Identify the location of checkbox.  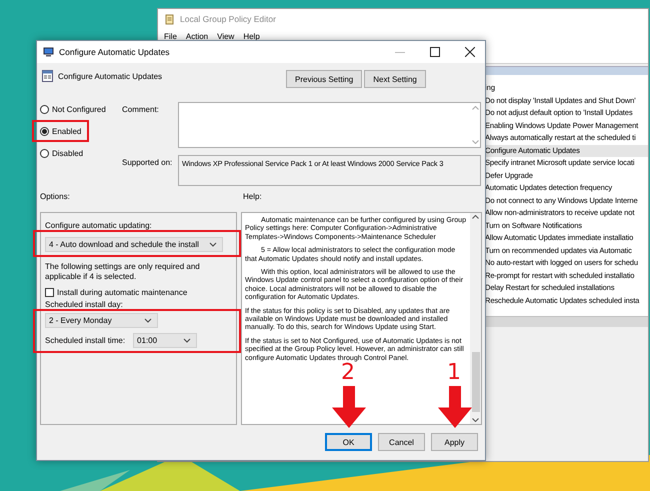
(49, 292).